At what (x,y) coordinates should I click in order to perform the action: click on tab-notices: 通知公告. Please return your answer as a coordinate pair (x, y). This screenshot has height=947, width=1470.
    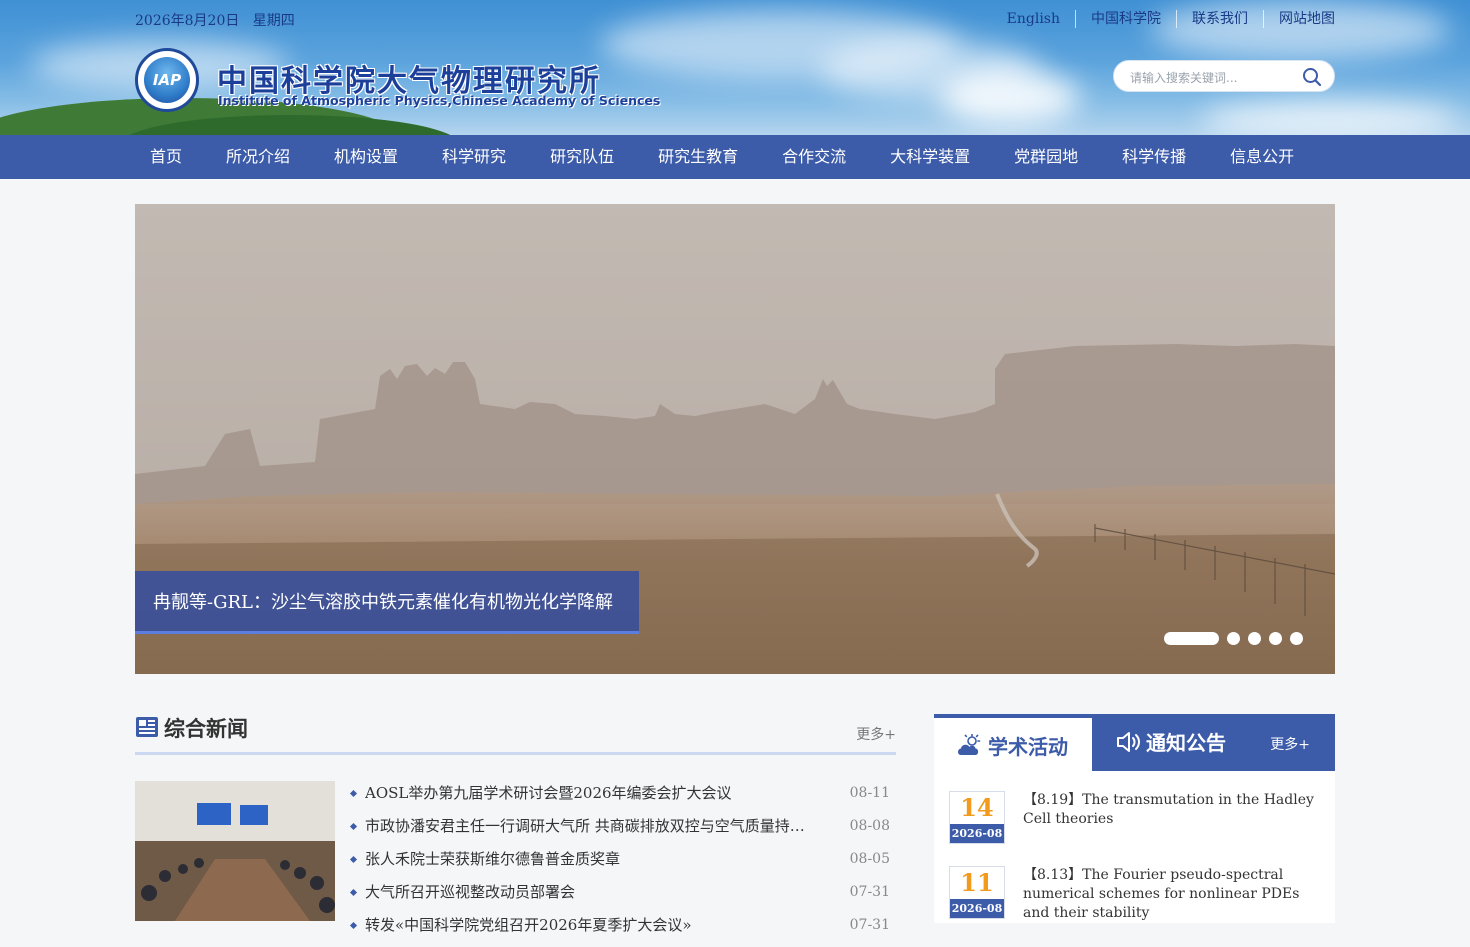
    Looking at the image, I should click on (1186, 741).